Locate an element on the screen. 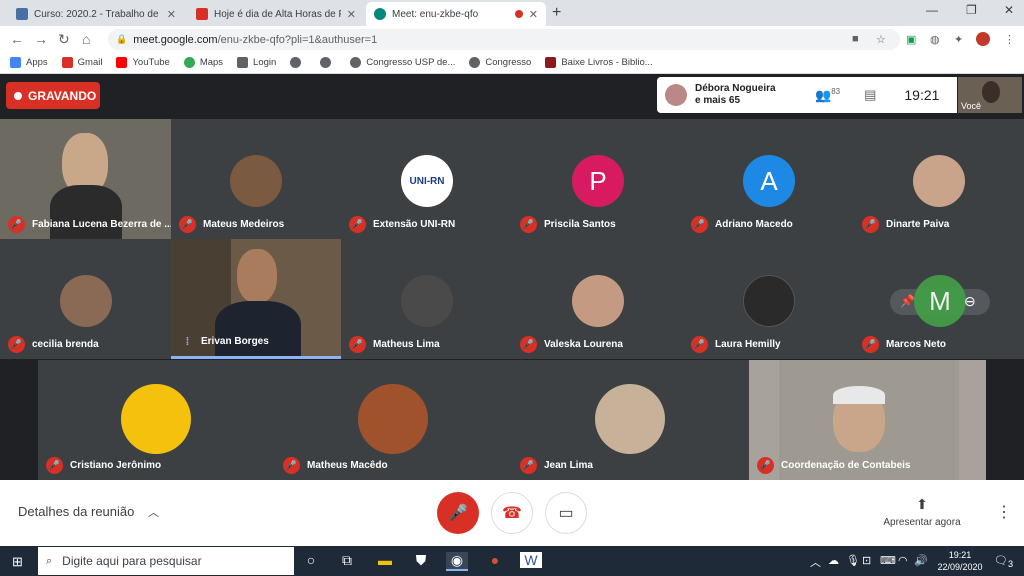 This screenshot has height=576, width=1024. close-window-icon: ✕ is located at coordinates (1009, 10).